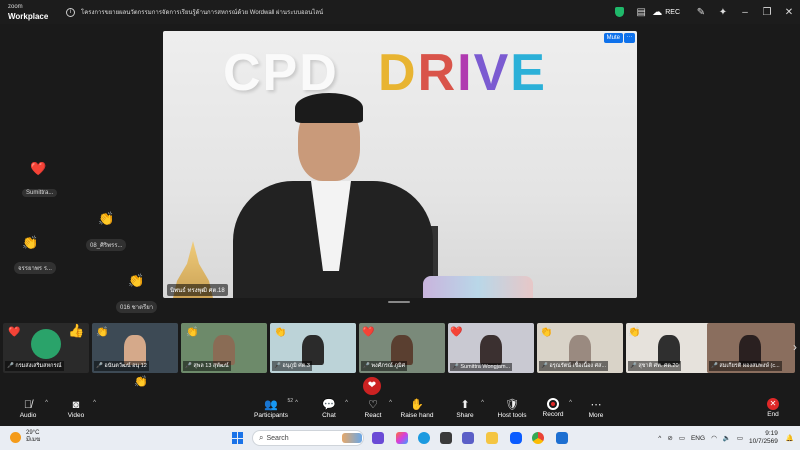 The width and height of the screenshot is (800, 450). Describe the element at coordinates (446, 438) in the screenshot. I see `store-icon` at that location.